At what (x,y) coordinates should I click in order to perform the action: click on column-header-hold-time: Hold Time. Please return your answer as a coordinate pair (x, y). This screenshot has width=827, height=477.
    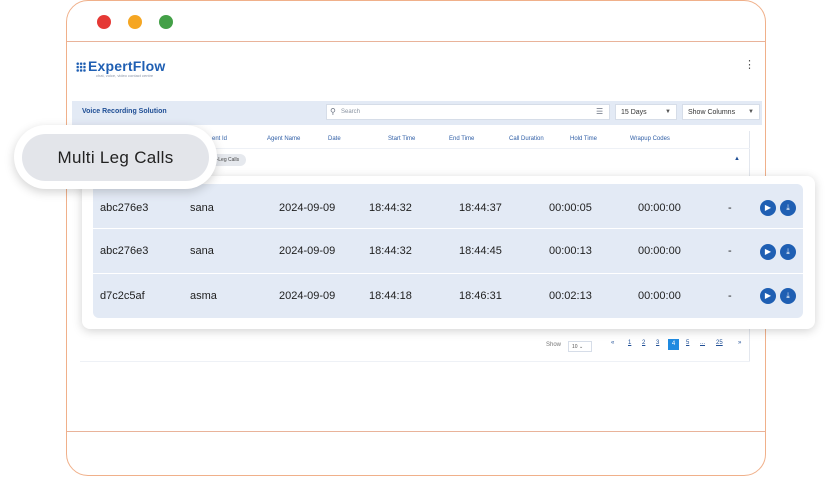
    Looking at the image, I should click on (583, 139).